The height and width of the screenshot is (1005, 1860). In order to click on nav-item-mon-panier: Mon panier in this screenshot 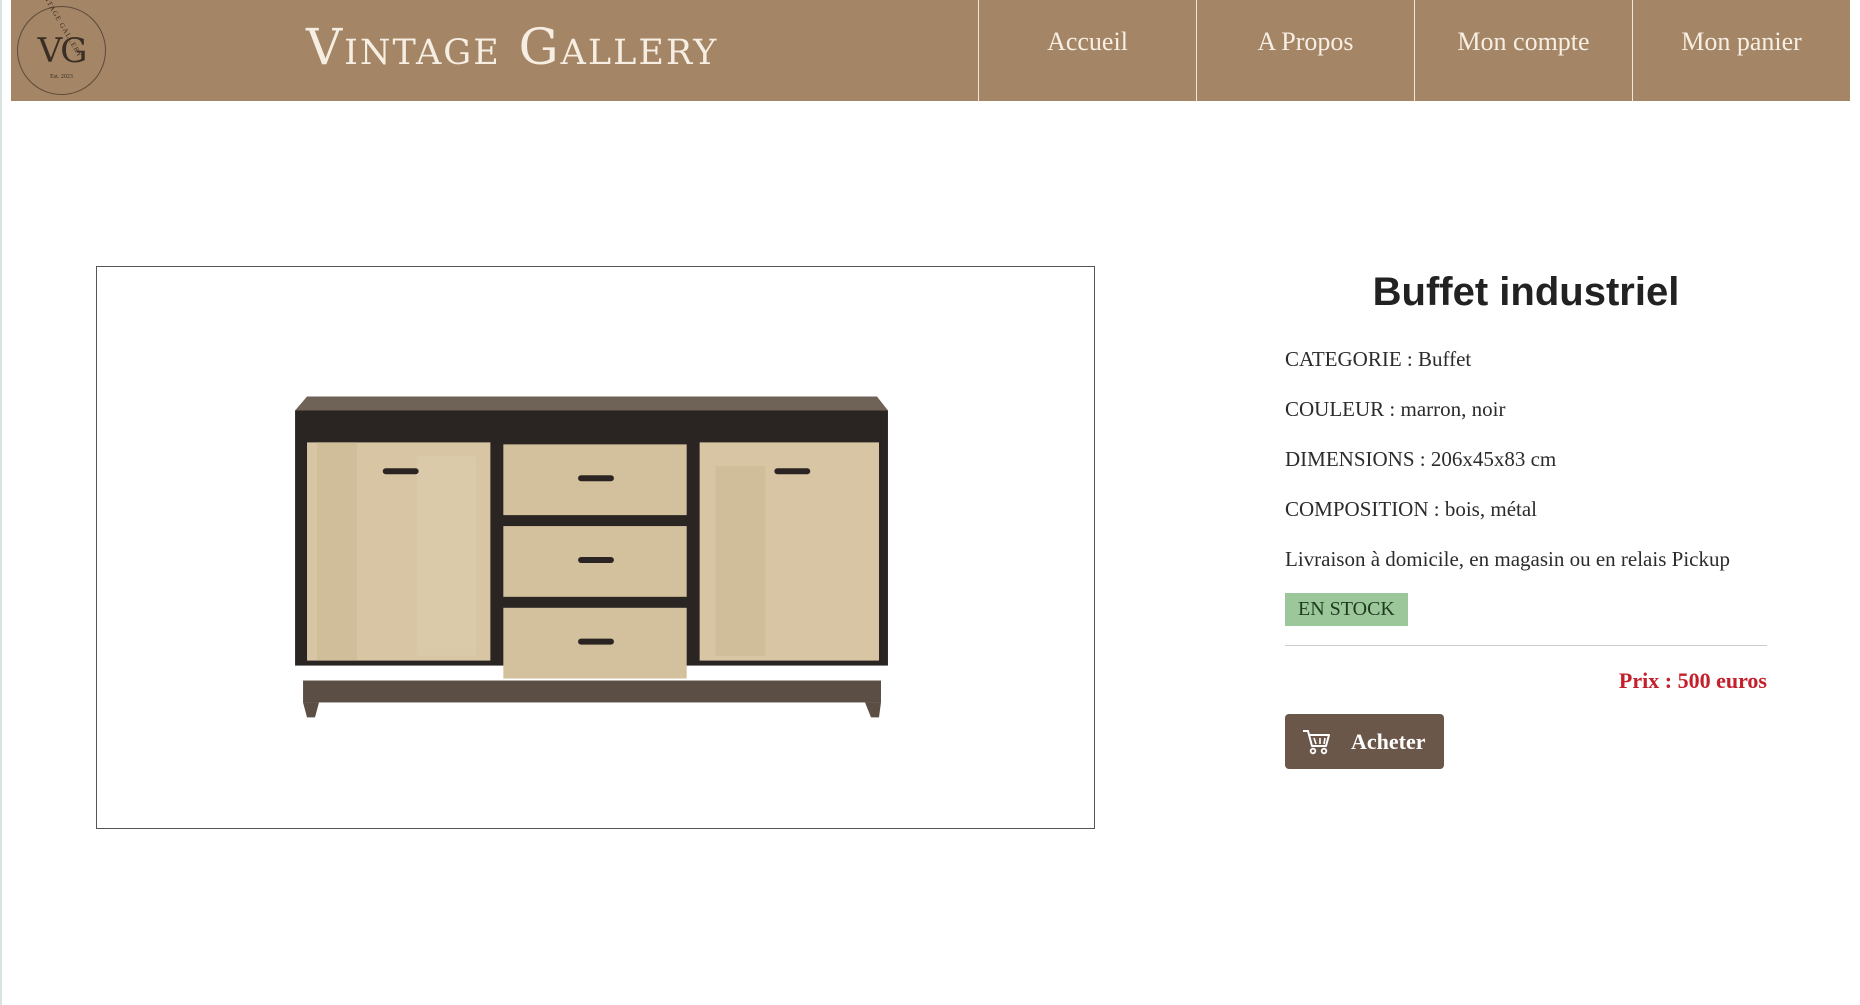, I will do `click(1741, 50)`.